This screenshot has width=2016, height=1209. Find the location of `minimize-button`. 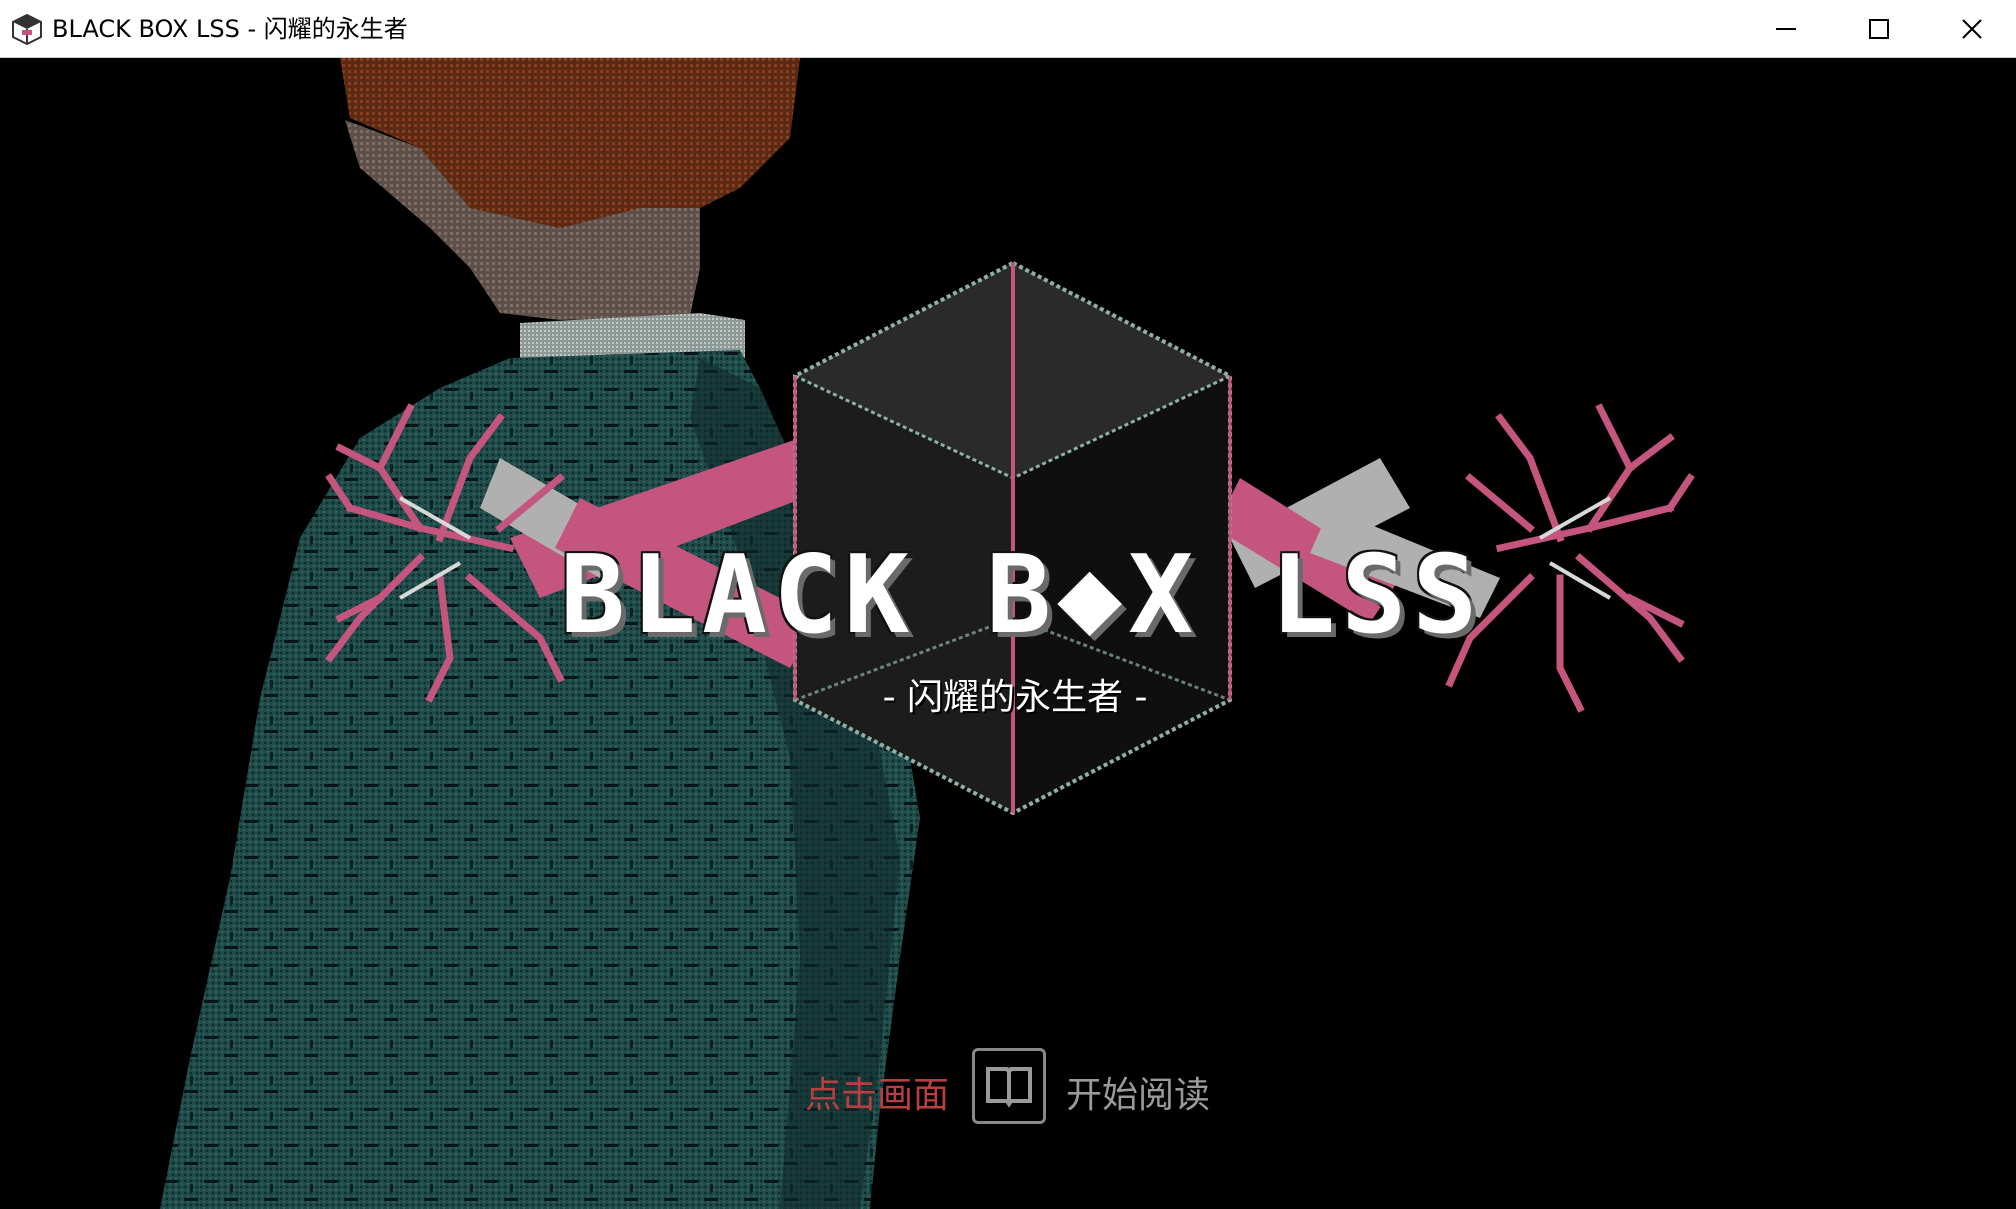

minimize-button is located at coordinates (1786, 29).